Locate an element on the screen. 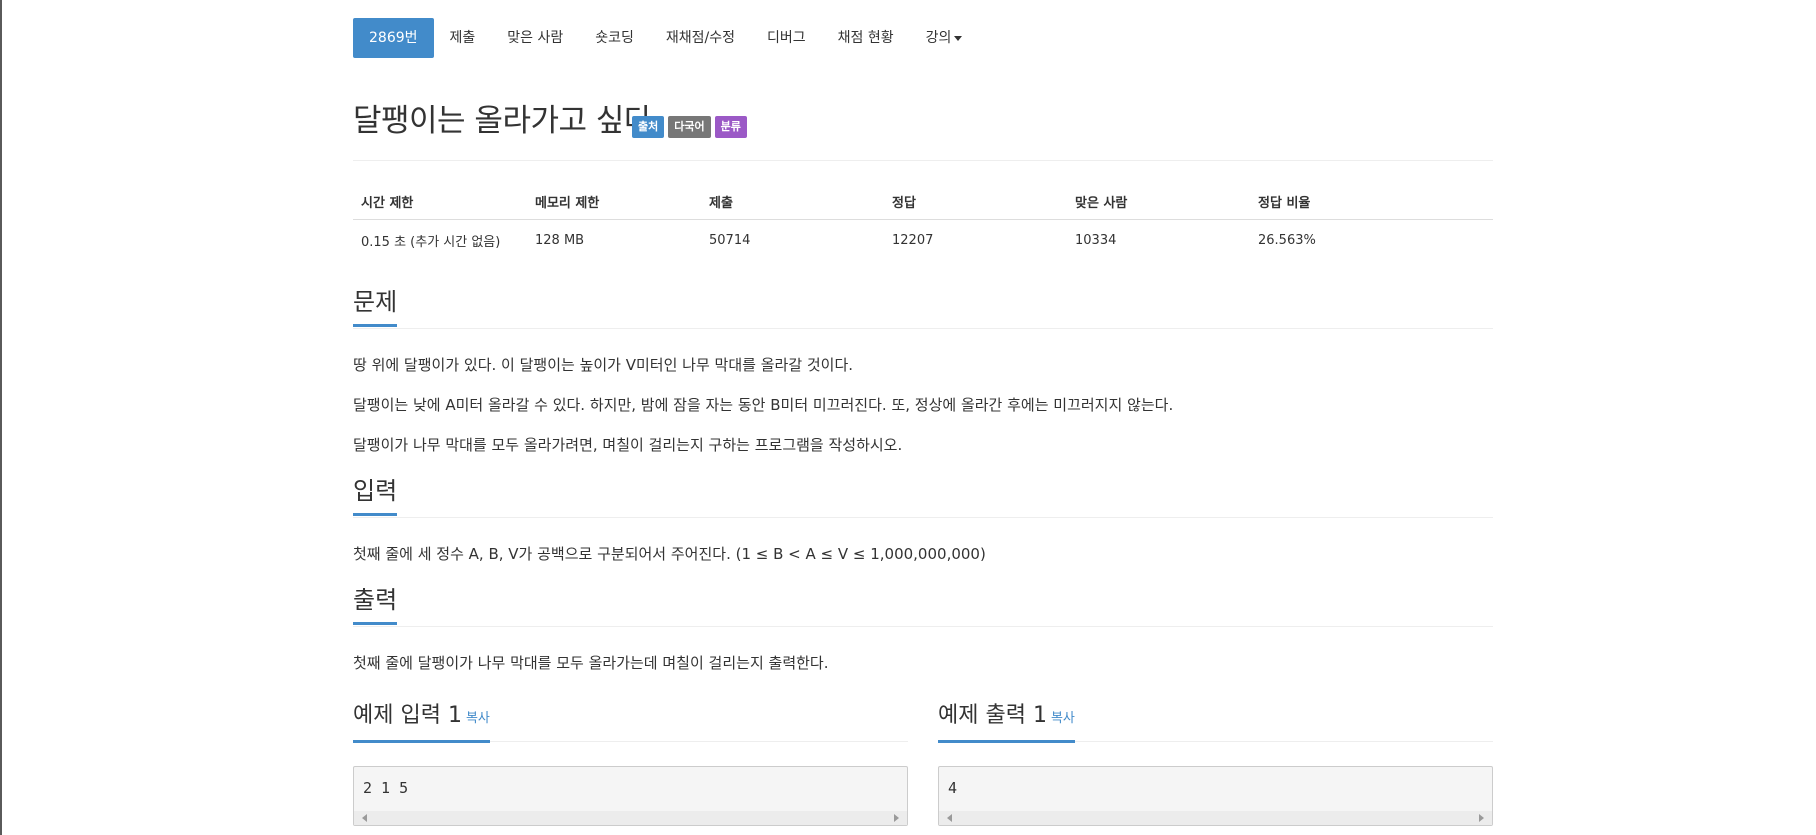  tab-rejudge: 재채점/수정 is located at coordinates (700, 38).